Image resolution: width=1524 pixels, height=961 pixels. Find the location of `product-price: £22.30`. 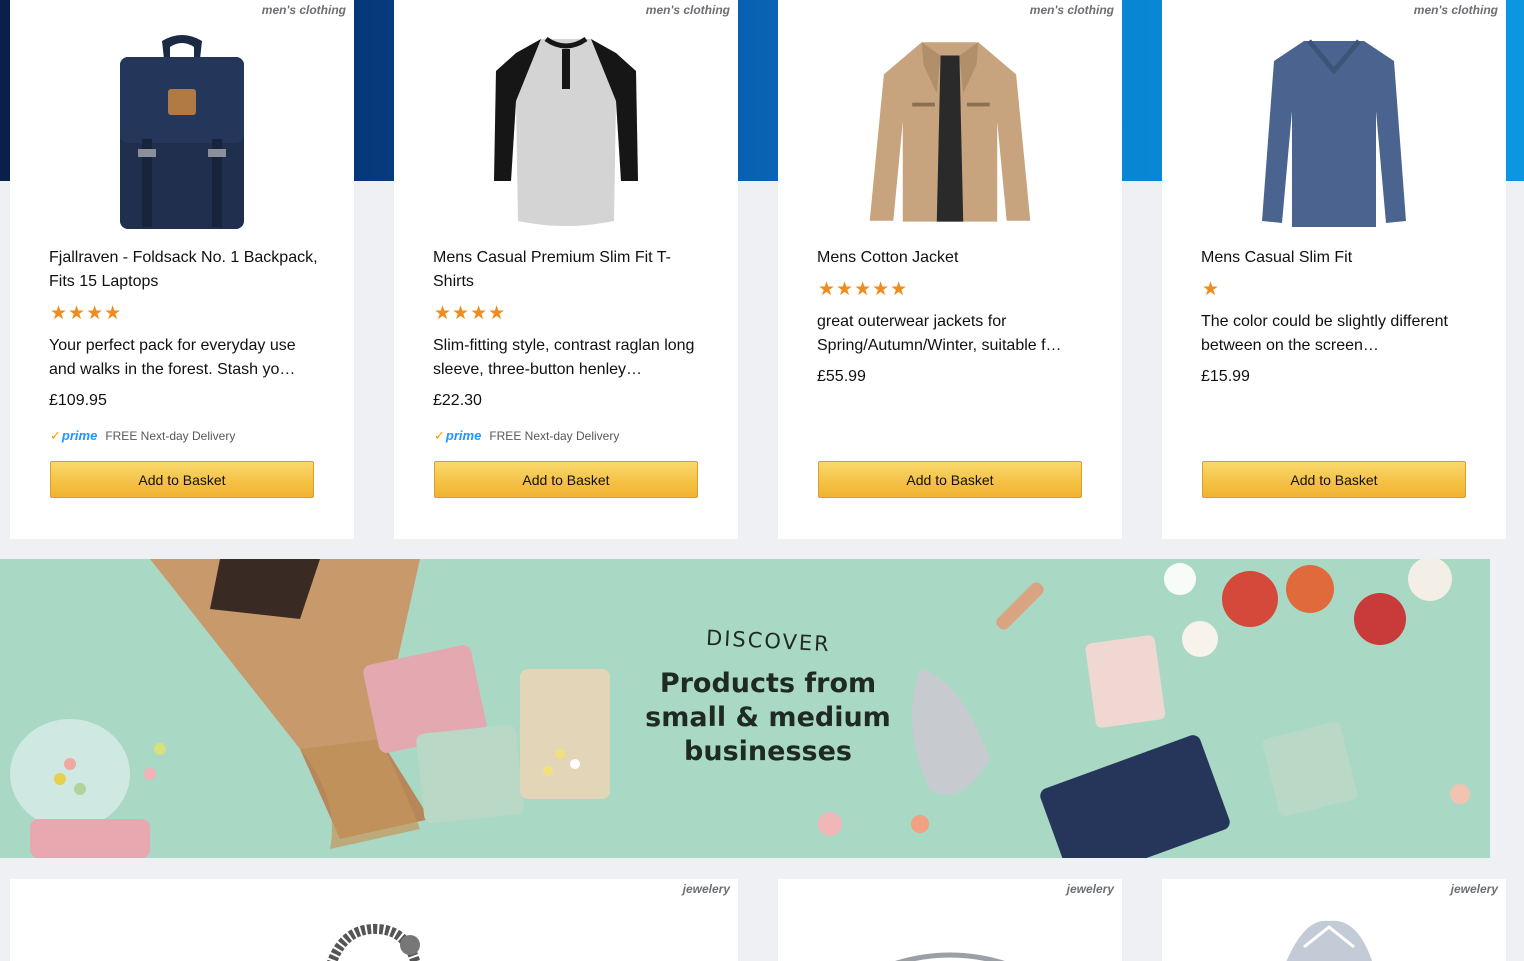

product-price: £22.30 is located at coordinates (457, 400).